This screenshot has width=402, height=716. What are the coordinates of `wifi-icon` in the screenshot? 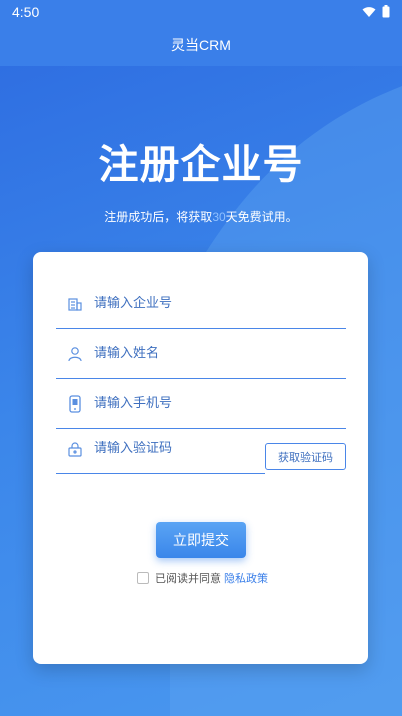 It's located at (369, 11).